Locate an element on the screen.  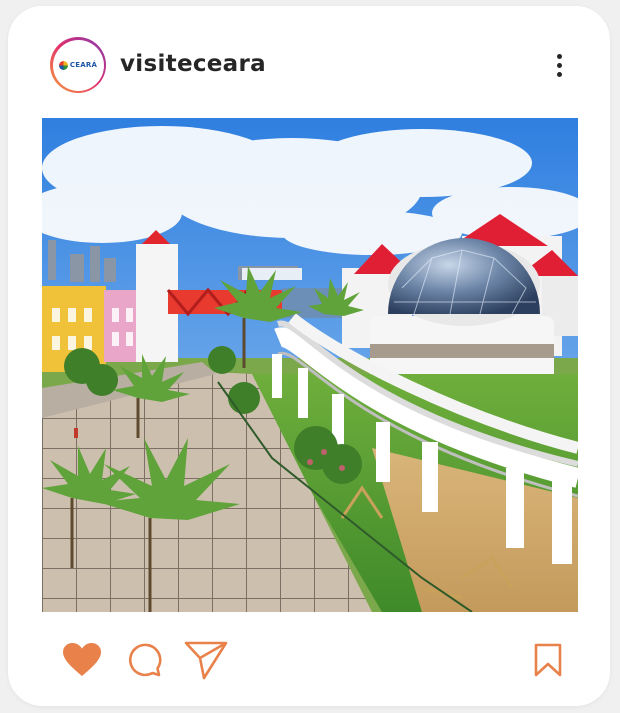
post-username: visiteceara is located at coordinates (193, 64).